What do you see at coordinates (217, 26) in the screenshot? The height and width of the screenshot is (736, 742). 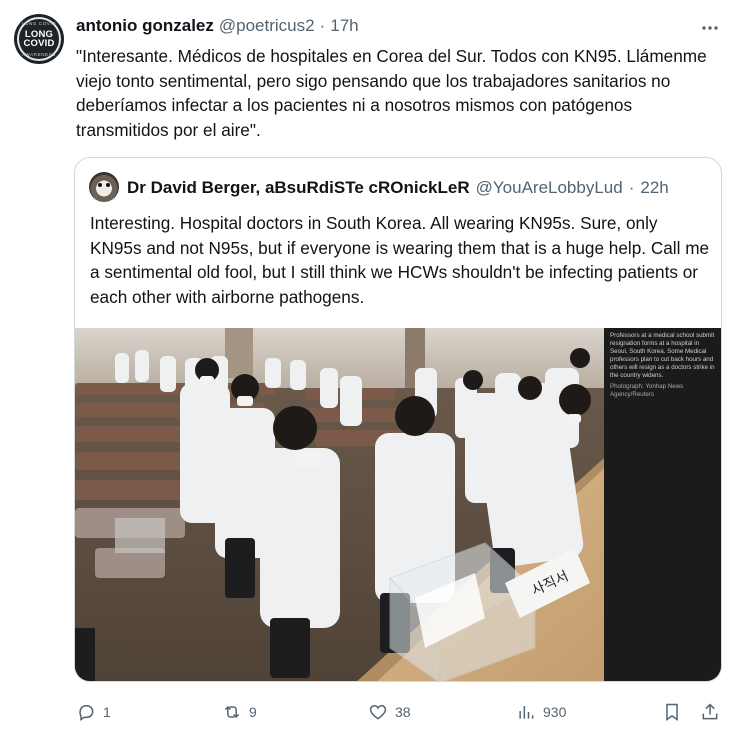 I see `tweet-header: antonio gonzalez @poetricus2 · 17h` at bounding box center [217, 26].